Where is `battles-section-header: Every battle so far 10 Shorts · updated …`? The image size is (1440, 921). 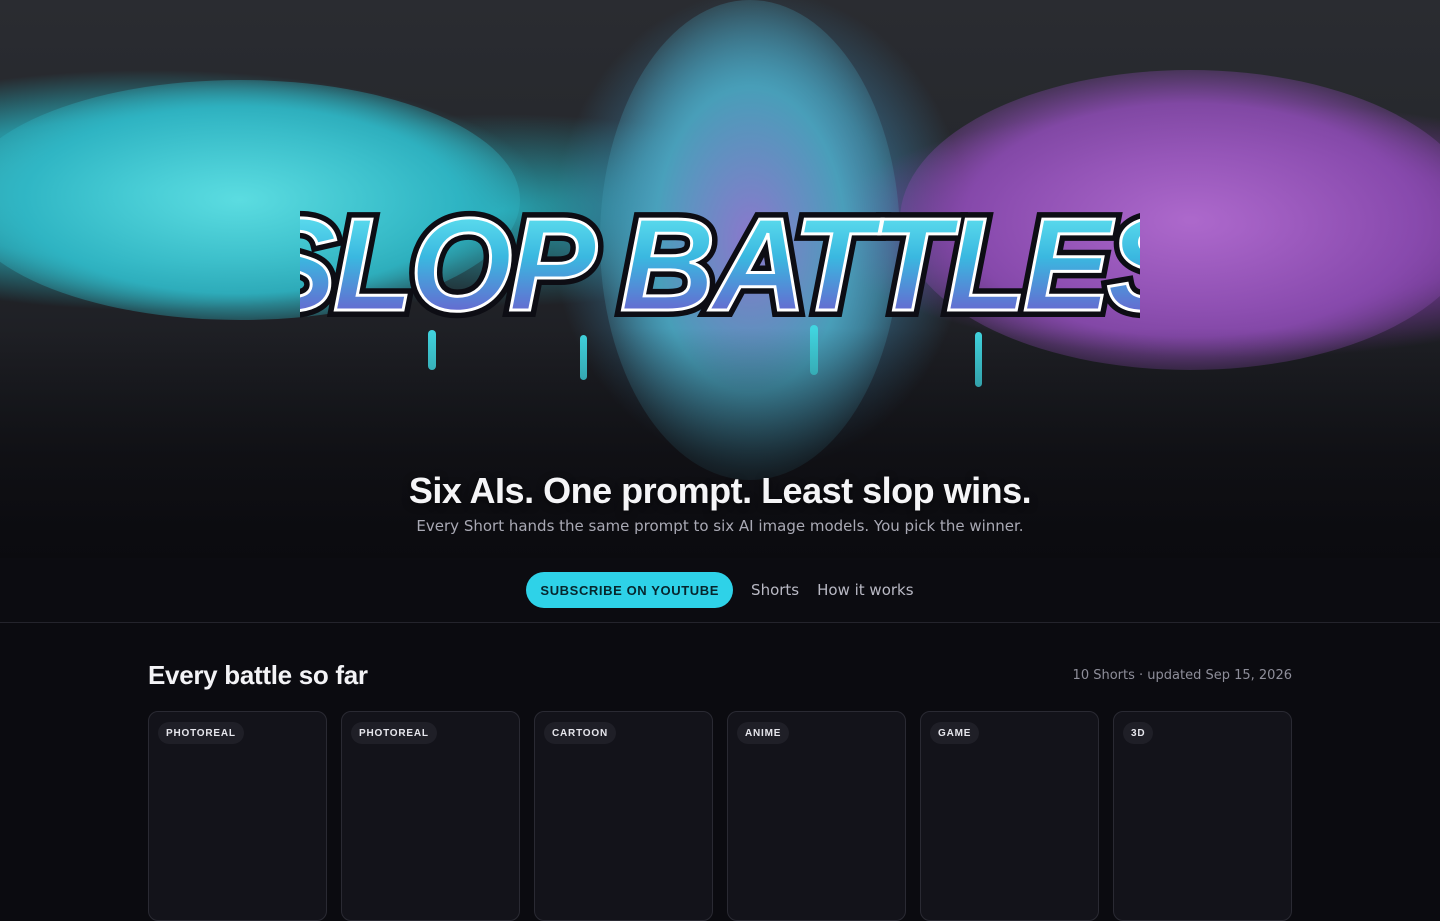 battles-section-header: Every battle so far 10 Shorts · updated … is located at coordinates (720, 675).